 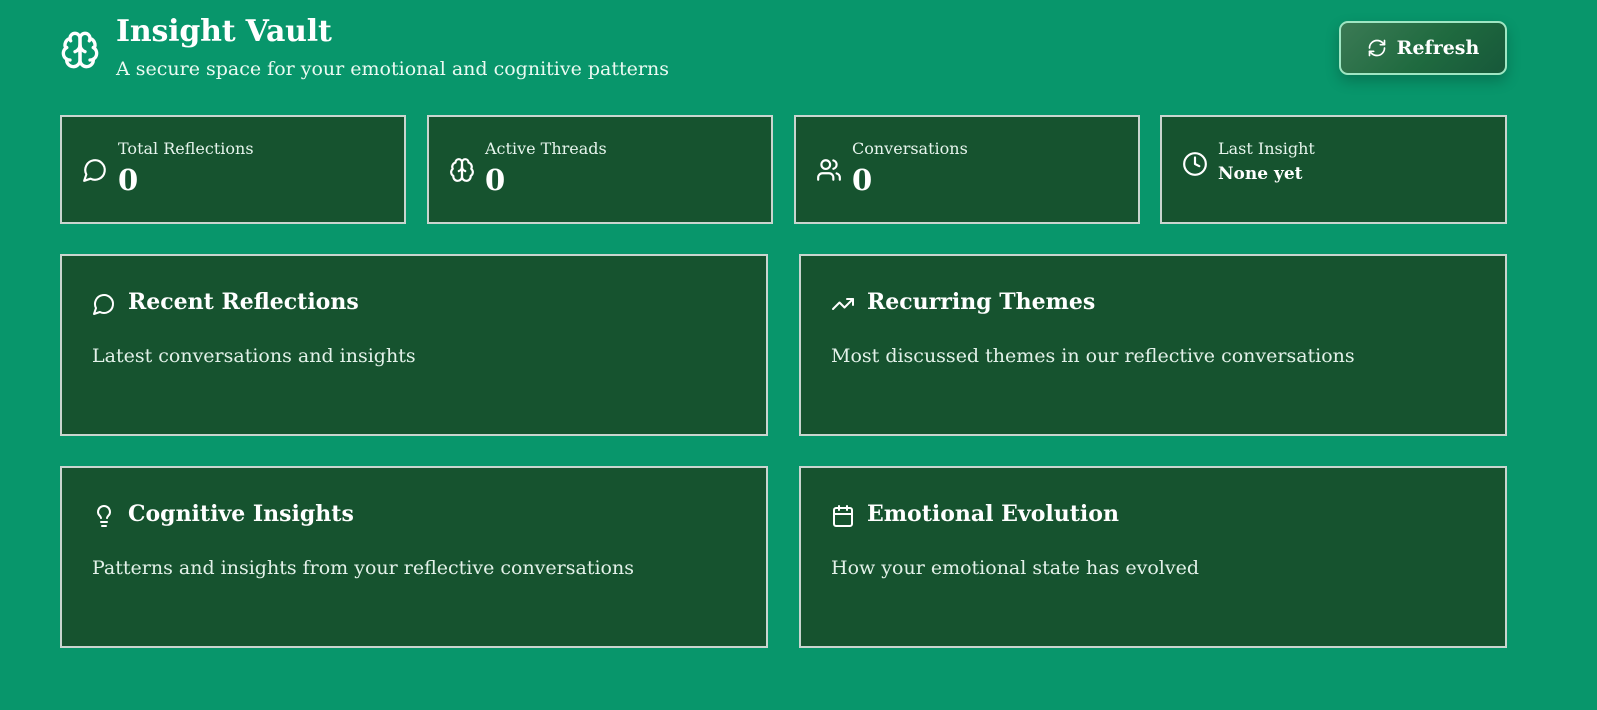 I want to click on calendar-icon, so click(x=843, y=516).